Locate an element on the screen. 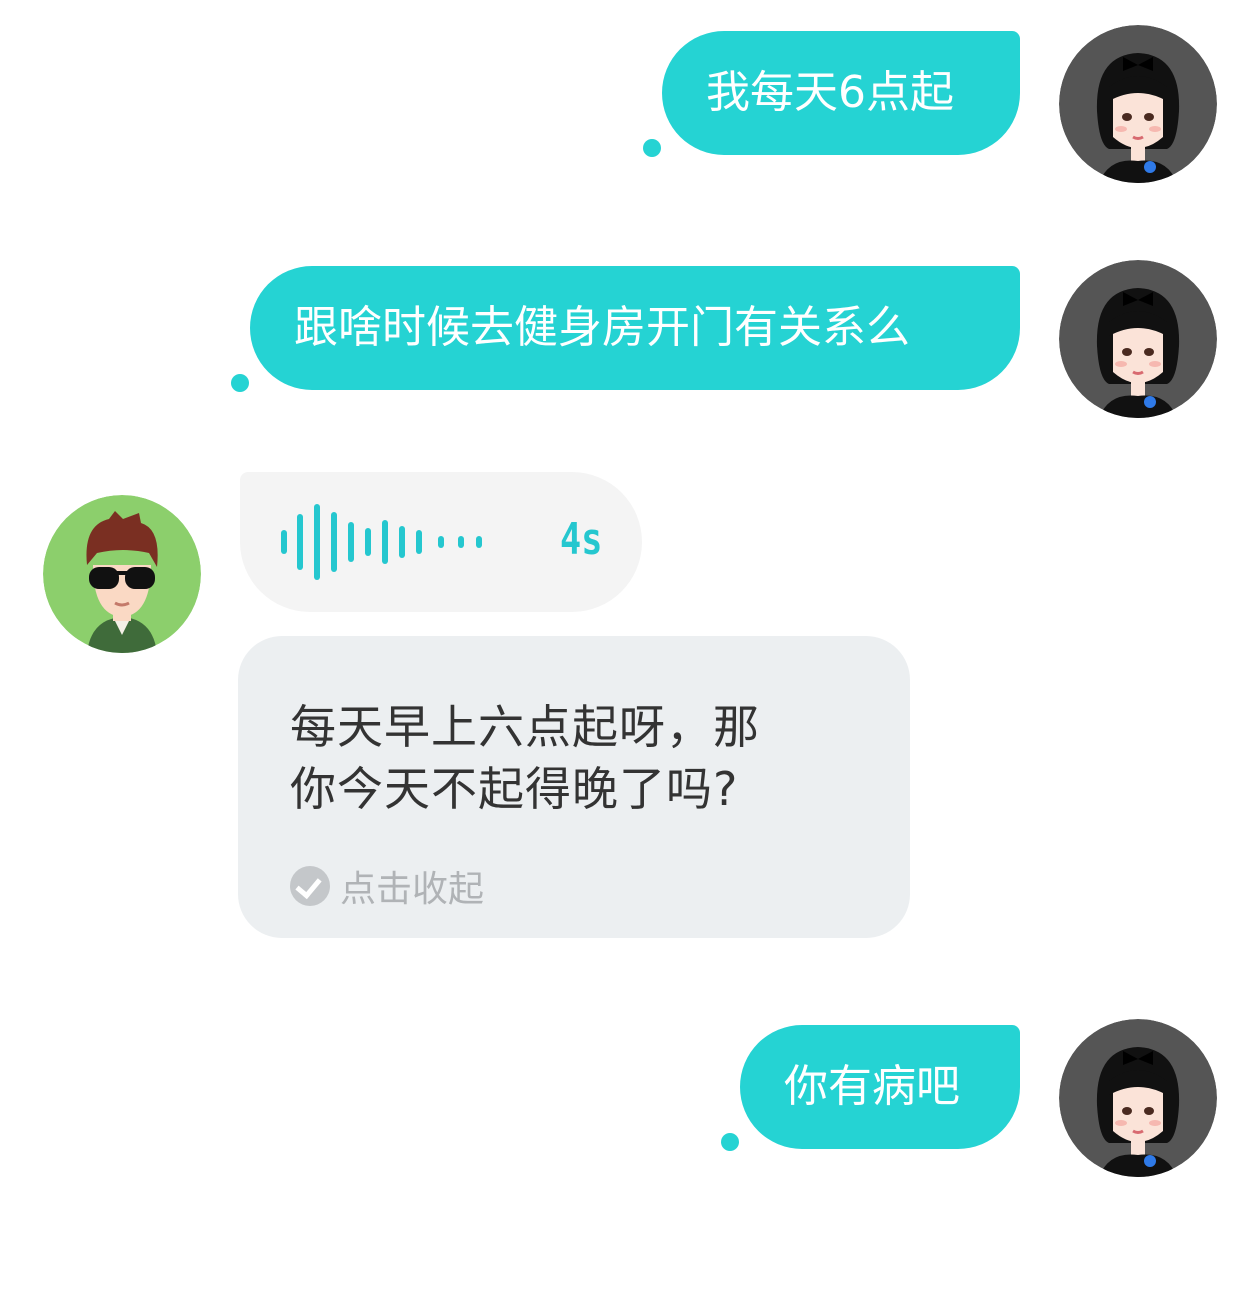 The height and width of the screenshot is (1289, 1260). check-circle-icon is located at coordinates (310, 886).